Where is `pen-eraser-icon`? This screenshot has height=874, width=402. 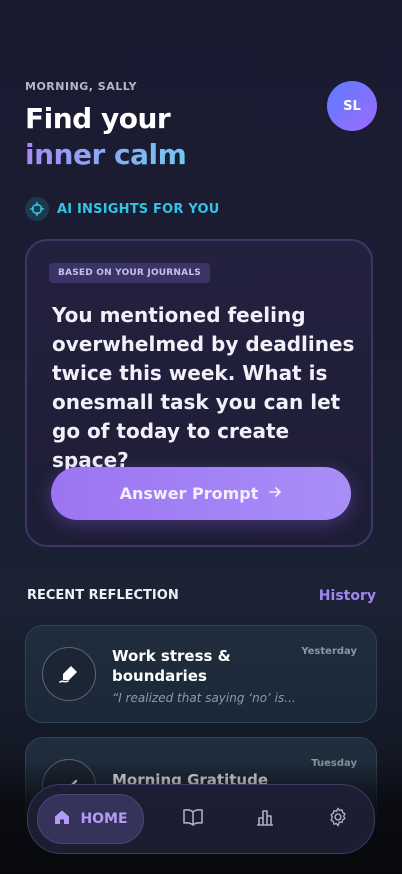
pen-eraser-icon is located at coordinates (69, 674).